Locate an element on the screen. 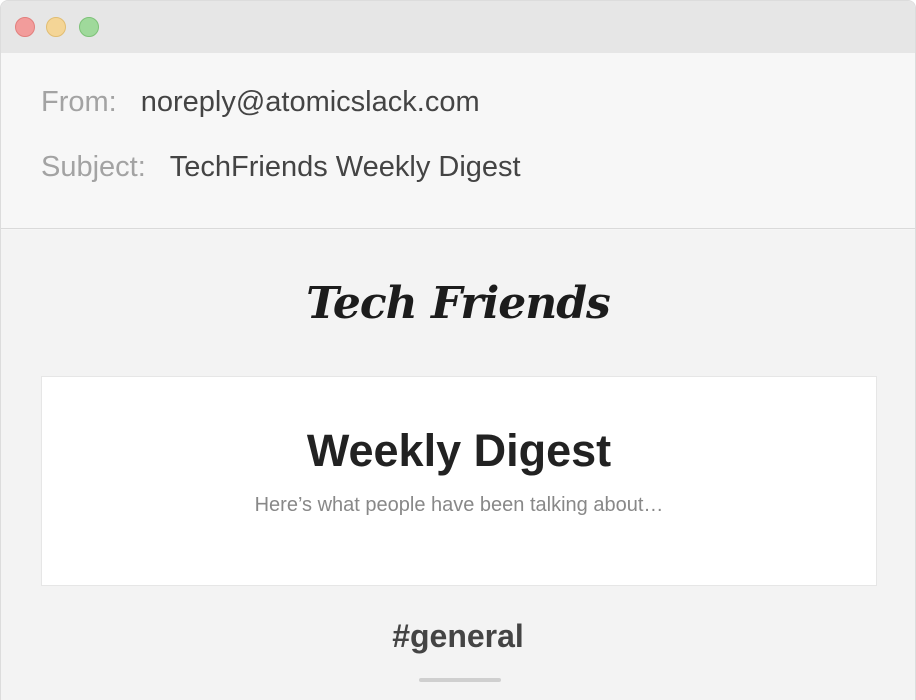 Image resolution: width=916 pixels, height=700 pixels. minimize-window-button is located at coordinates (56, 27).